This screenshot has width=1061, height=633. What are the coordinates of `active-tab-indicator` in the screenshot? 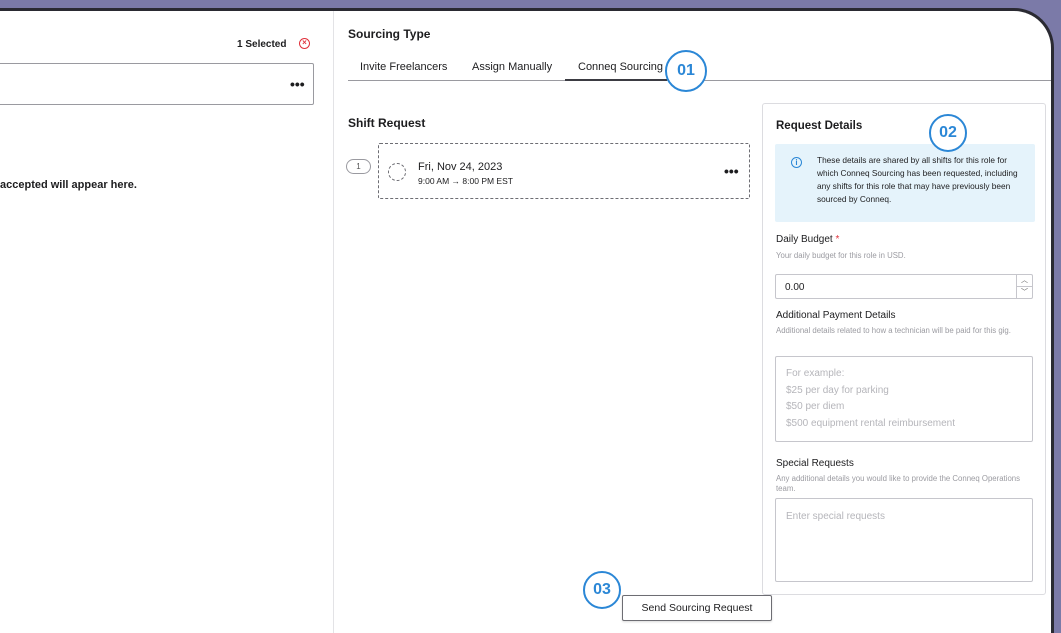 It's located at (616, 80).